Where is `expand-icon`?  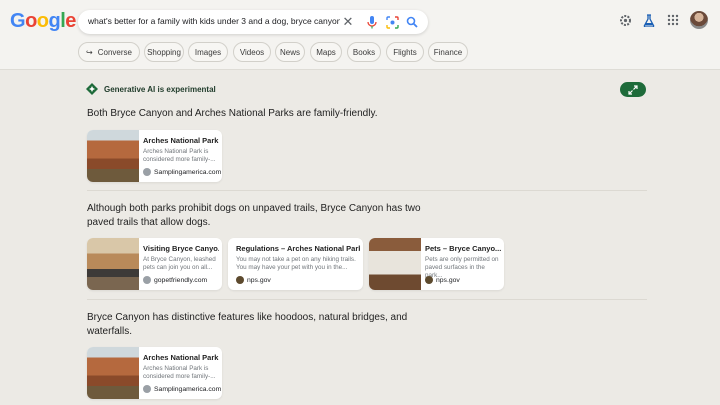 expand-icon is located at coordinates (633, 89).